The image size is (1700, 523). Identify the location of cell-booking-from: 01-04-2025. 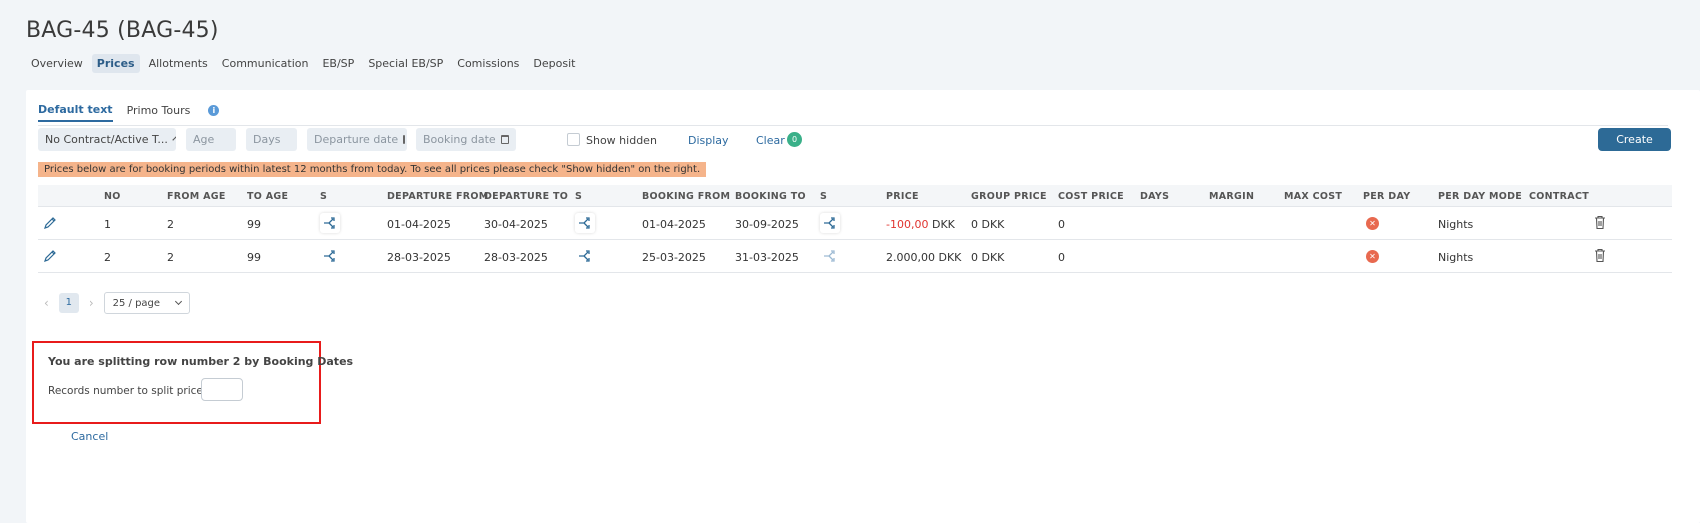
(674, 224).